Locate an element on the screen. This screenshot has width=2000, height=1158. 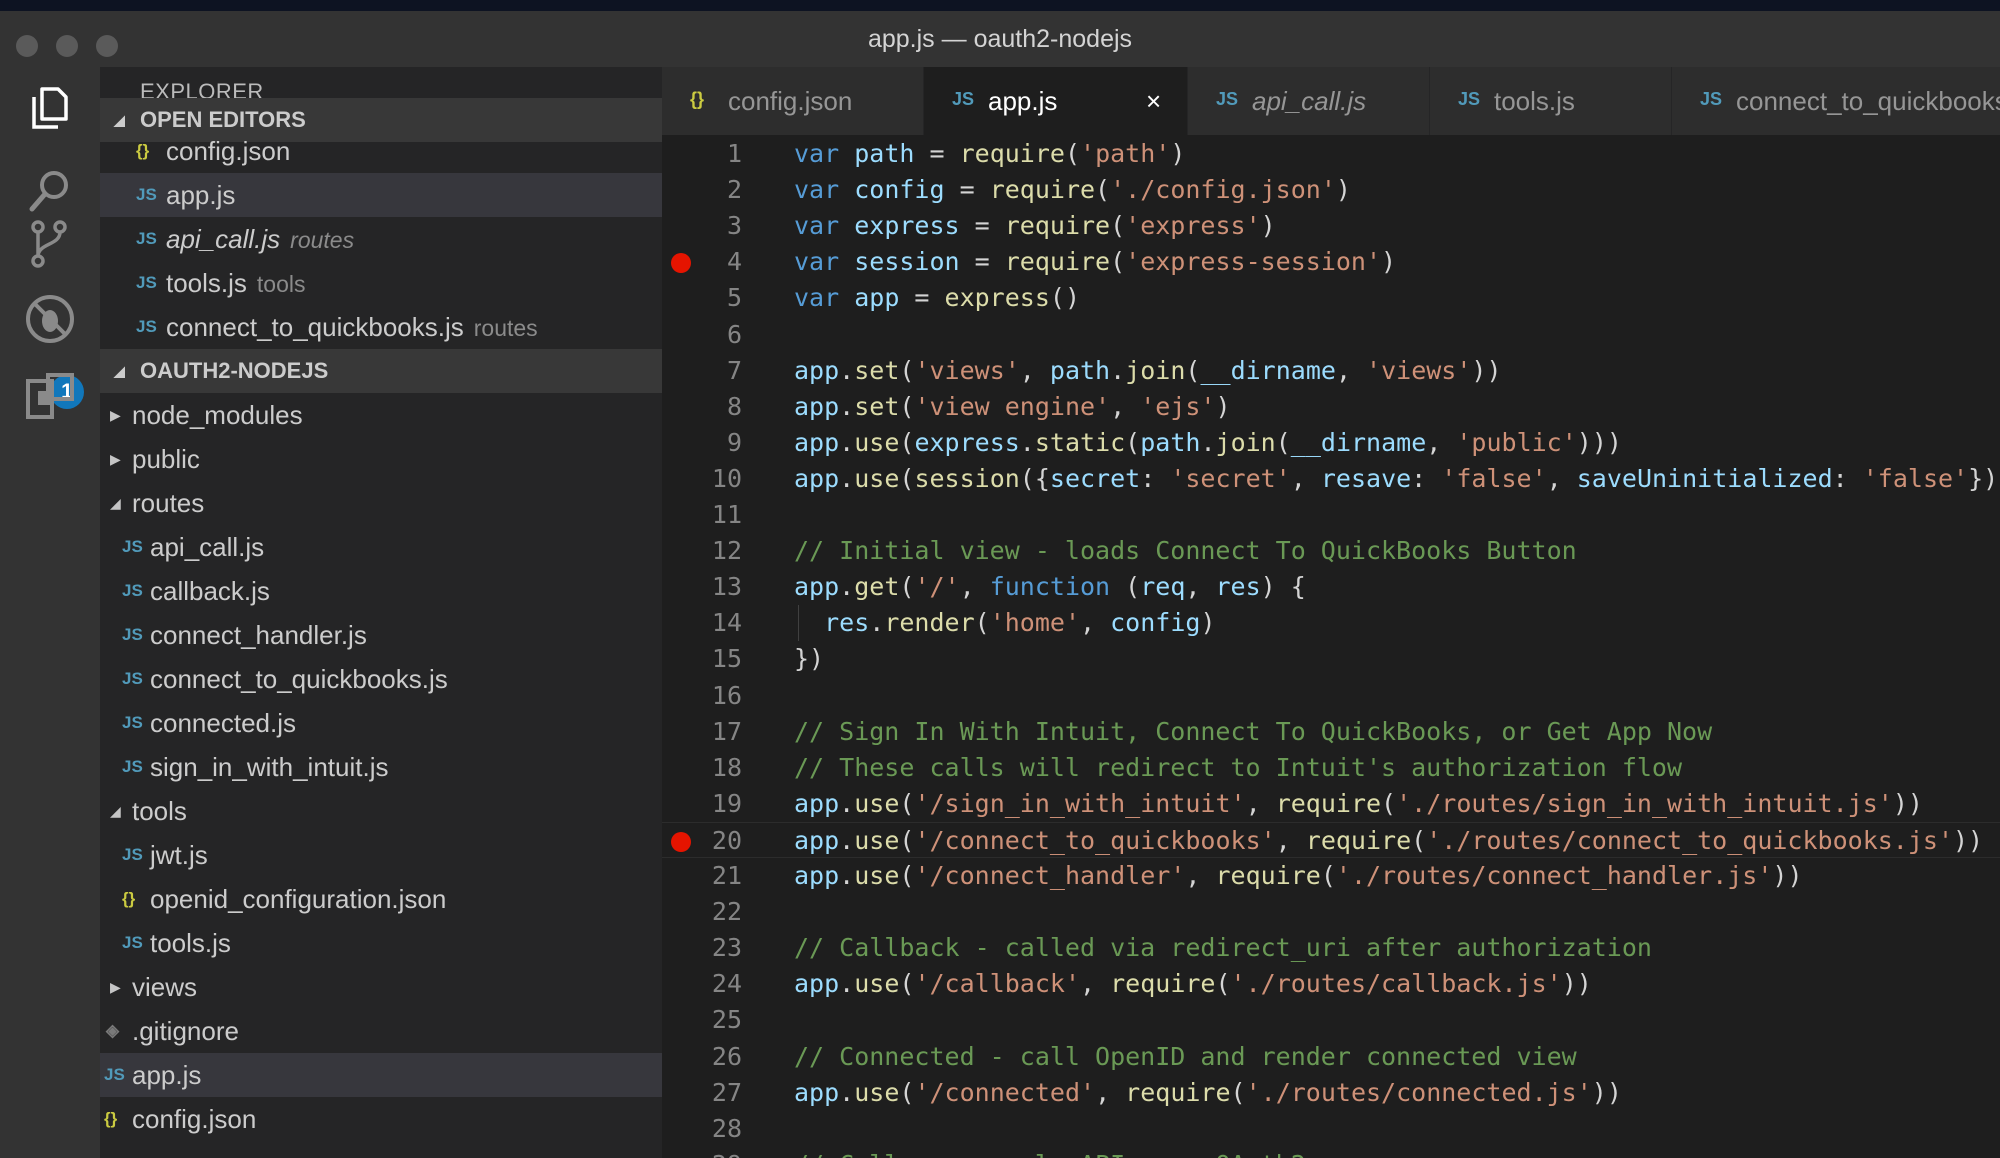
folder-tools: ◢ tools is located at coordinates (381, 811).